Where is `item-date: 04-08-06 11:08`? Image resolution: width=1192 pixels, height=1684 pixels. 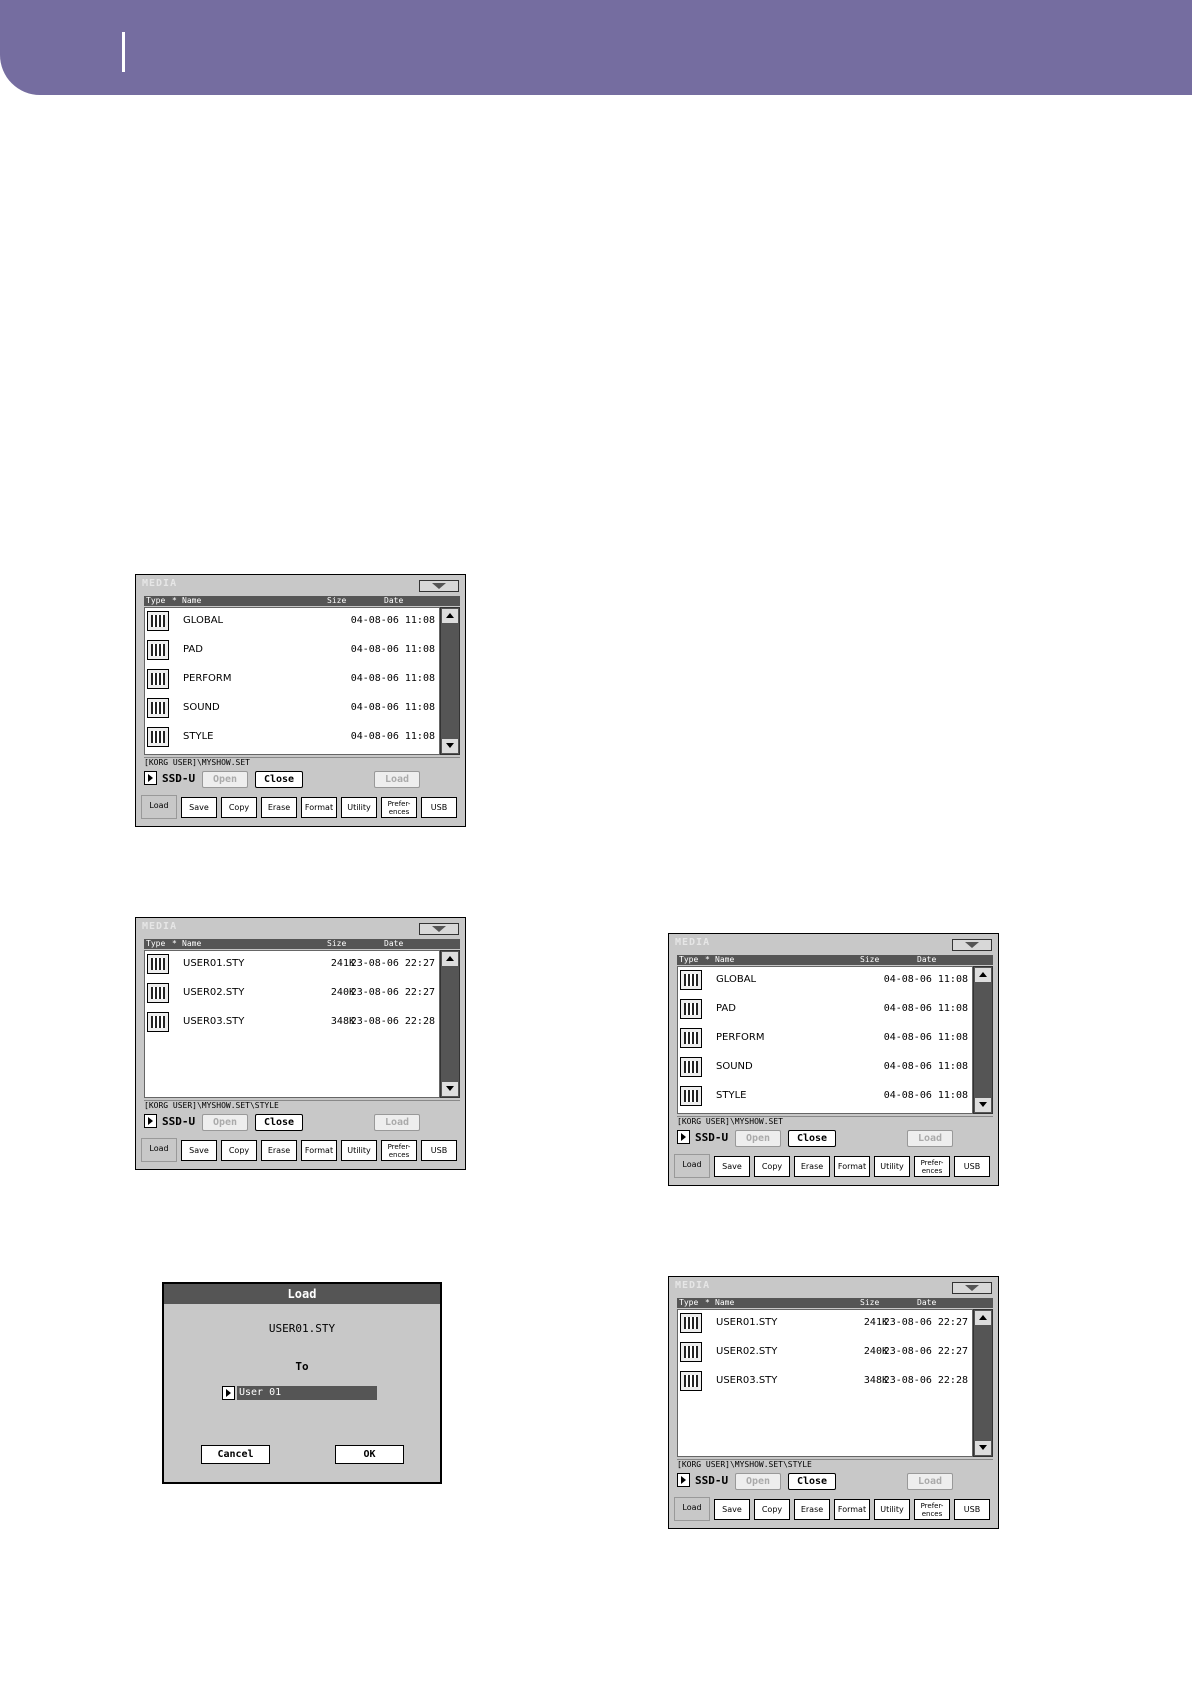
item-date: 04-08-06 11:08 is located at coordinates (925, 1095).